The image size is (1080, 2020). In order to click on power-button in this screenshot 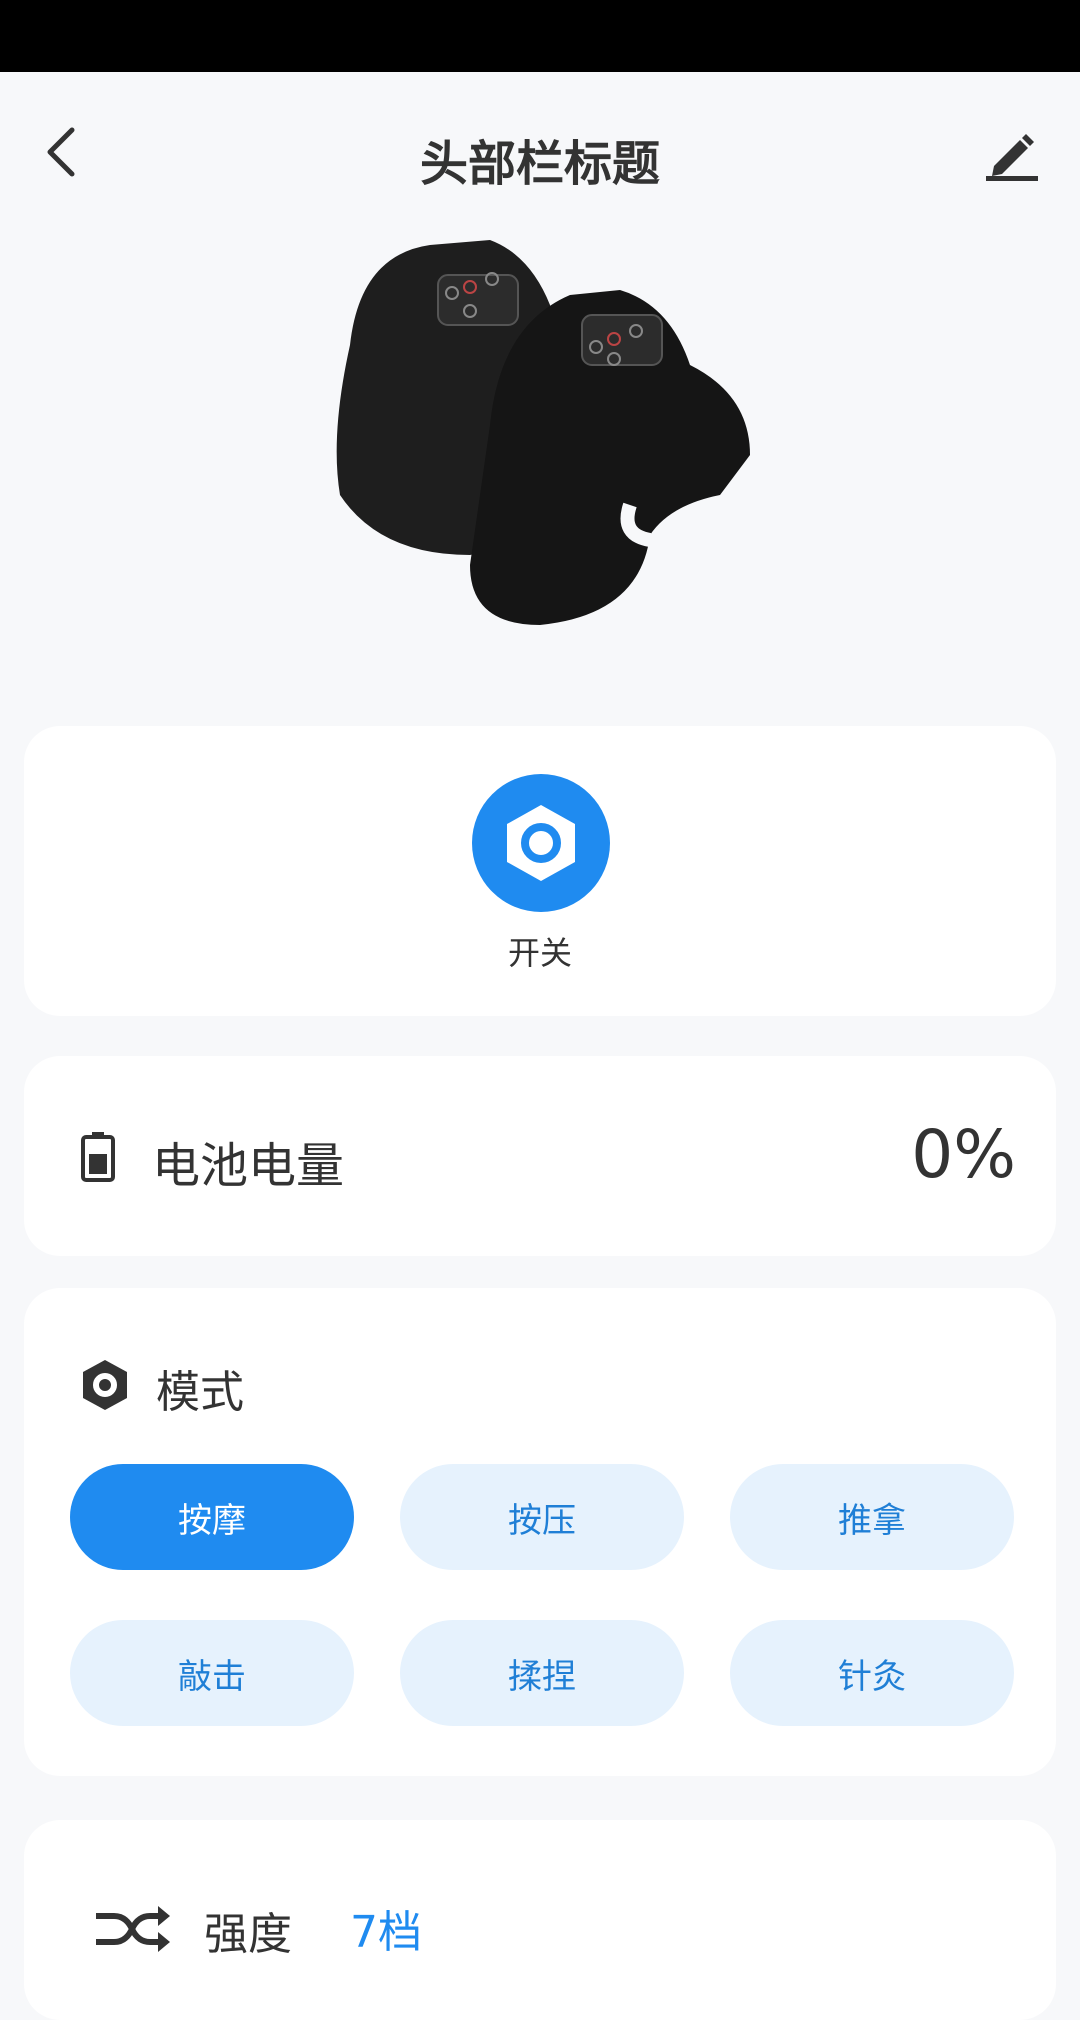, I will do `click(541, 843)`.